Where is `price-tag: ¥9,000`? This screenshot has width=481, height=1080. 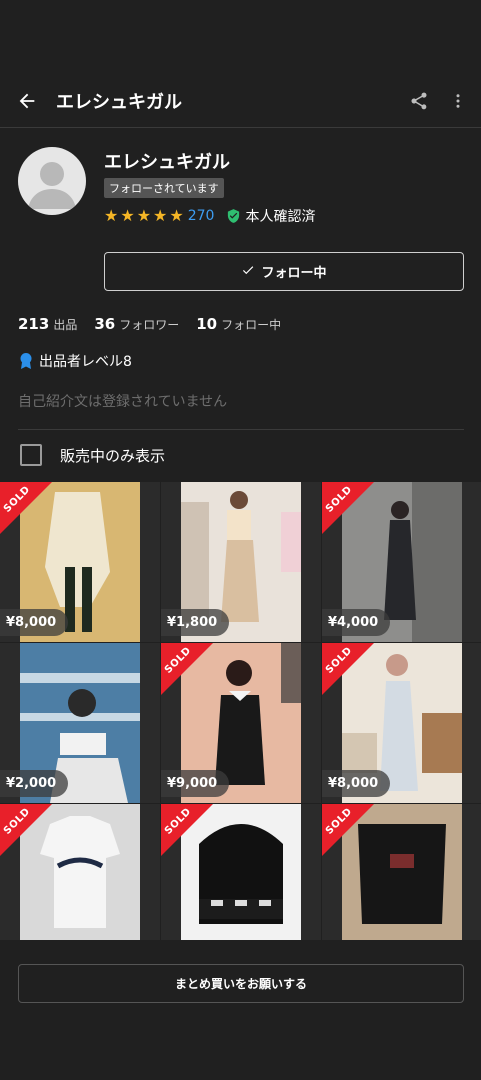 price-tag: ¥9,000 is located at coordinates (195, 783).